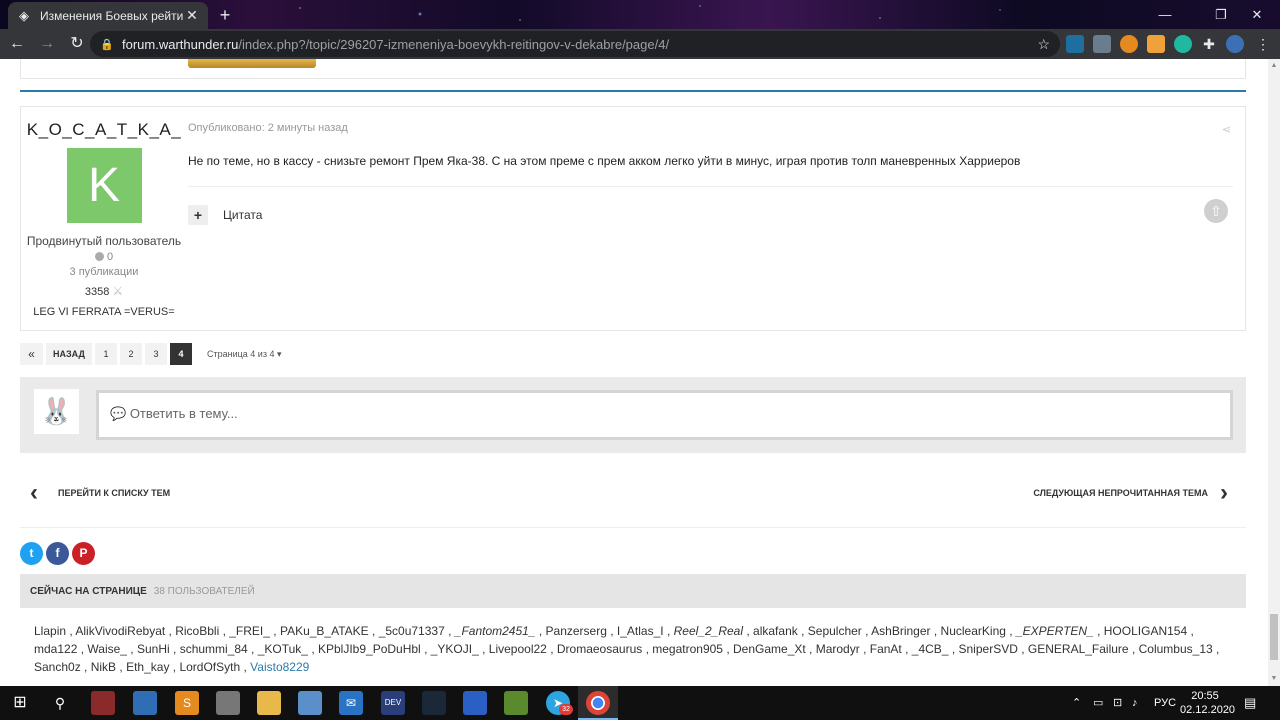  What do you see at coordinates (31, 354) in the screenshot?
I see `first-page-button: «` at bounding box center [31, 354].